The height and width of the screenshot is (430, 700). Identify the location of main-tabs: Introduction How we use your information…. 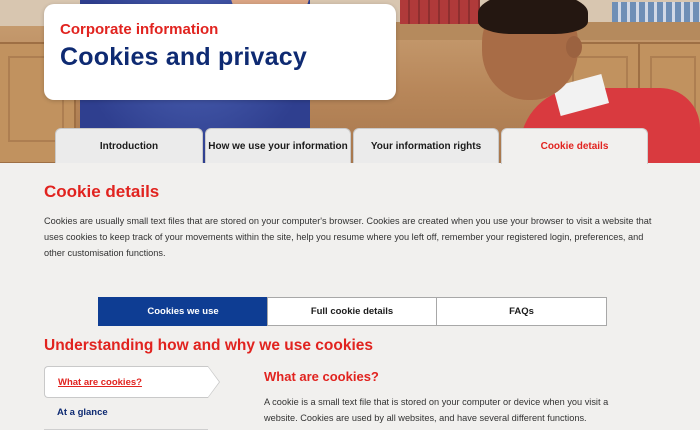
(351, 146).